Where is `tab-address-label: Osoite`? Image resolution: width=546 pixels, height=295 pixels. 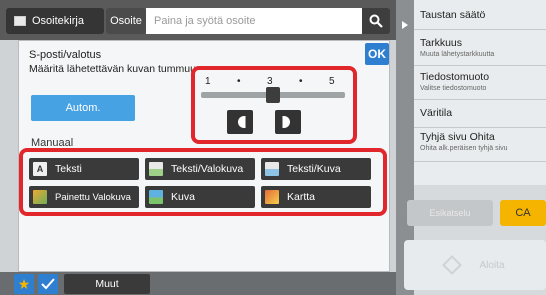 tab-address-label: Osoite is located at coordinates (126, 21).